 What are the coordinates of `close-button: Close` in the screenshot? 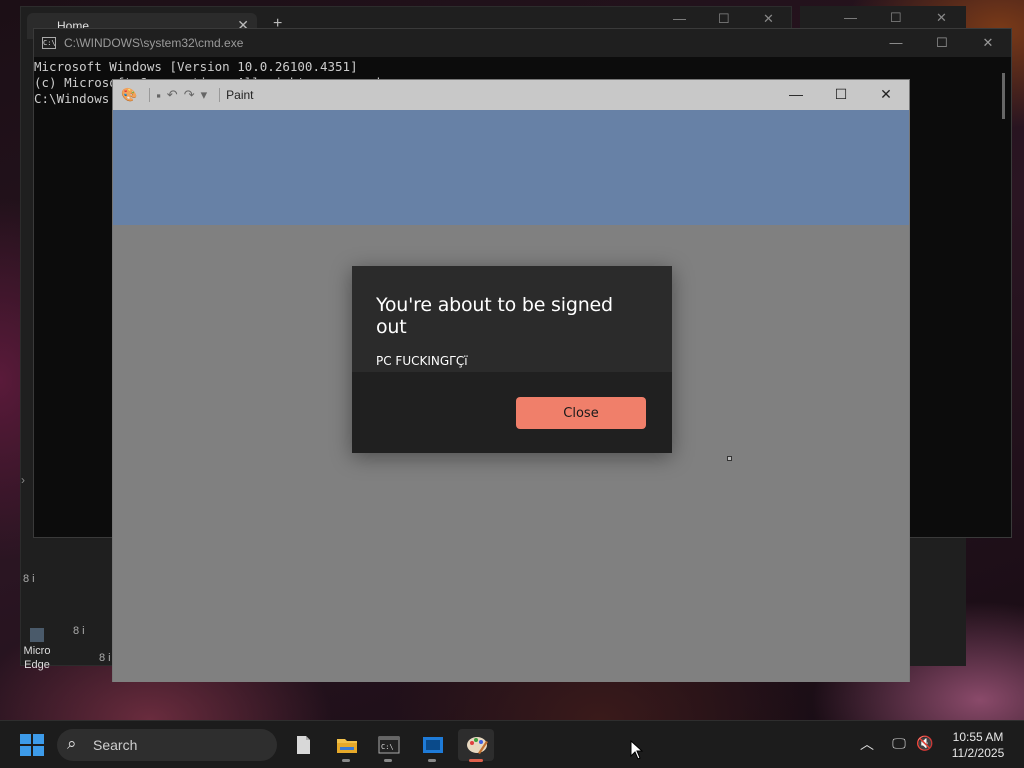 It's located at (581, 413).